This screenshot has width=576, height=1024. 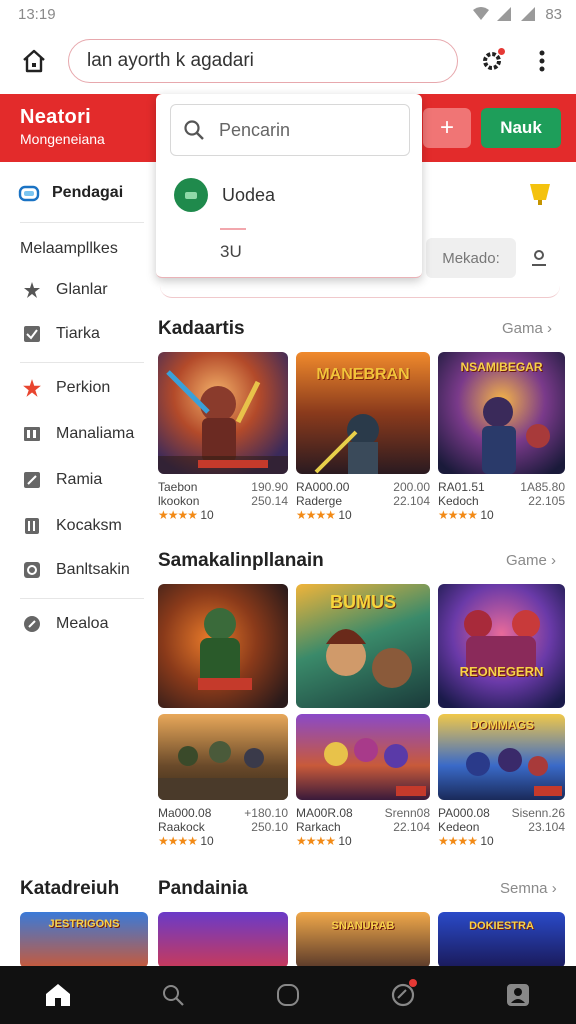 What do you see at coordinates (82, 222) in the screenshot?
I see `sidebar-divider` at bounding box center [82, 222].